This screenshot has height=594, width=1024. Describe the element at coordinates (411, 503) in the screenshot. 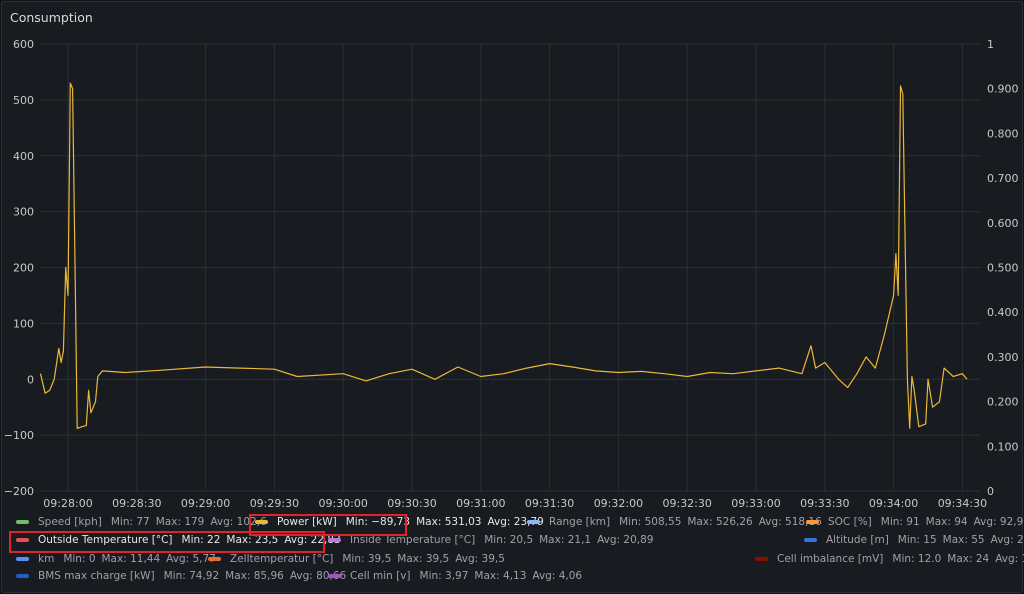

I see `x-tick-label: 09:30:30` at that location.